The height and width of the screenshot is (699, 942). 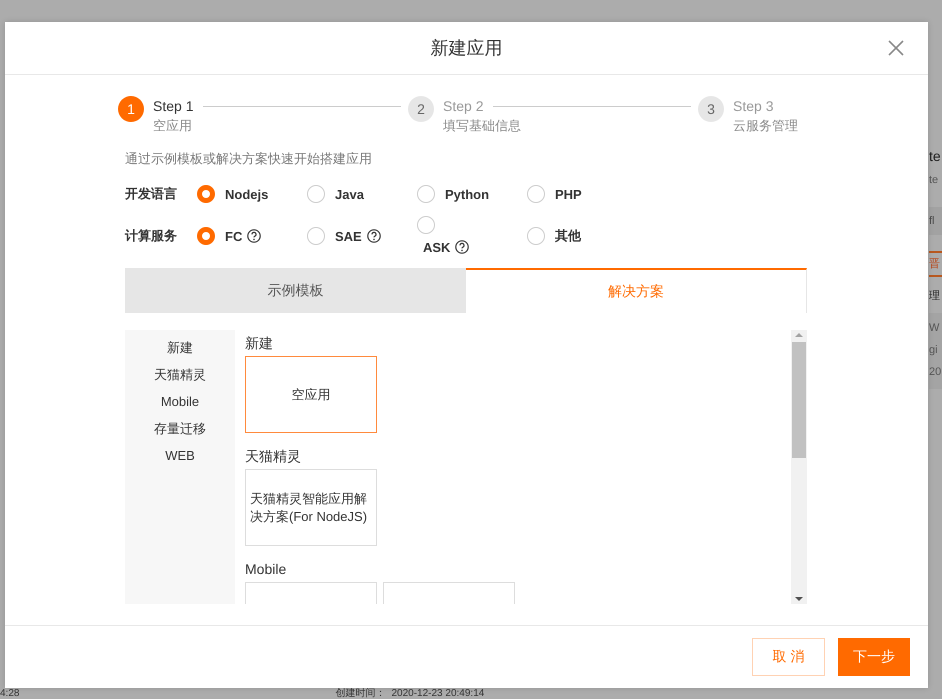 What do you see at coordinates (259, 343) in the screenshot?
I see `section-title: 新建` at bounding box center [259, 343].